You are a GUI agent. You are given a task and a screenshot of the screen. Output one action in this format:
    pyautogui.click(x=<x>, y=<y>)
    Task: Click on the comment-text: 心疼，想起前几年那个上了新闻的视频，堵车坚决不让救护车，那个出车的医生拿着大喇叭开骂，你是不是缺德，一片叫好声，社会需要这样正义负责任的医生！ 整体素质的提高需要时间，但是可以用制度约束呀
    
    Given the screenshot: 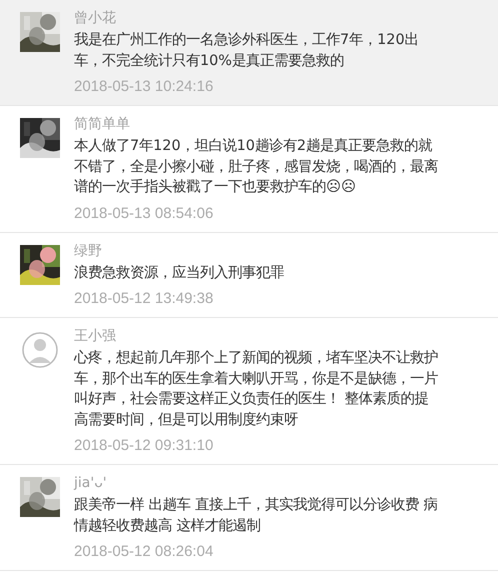 What is the action you would take?
    pyautogui.click(x=256, y=389)
    